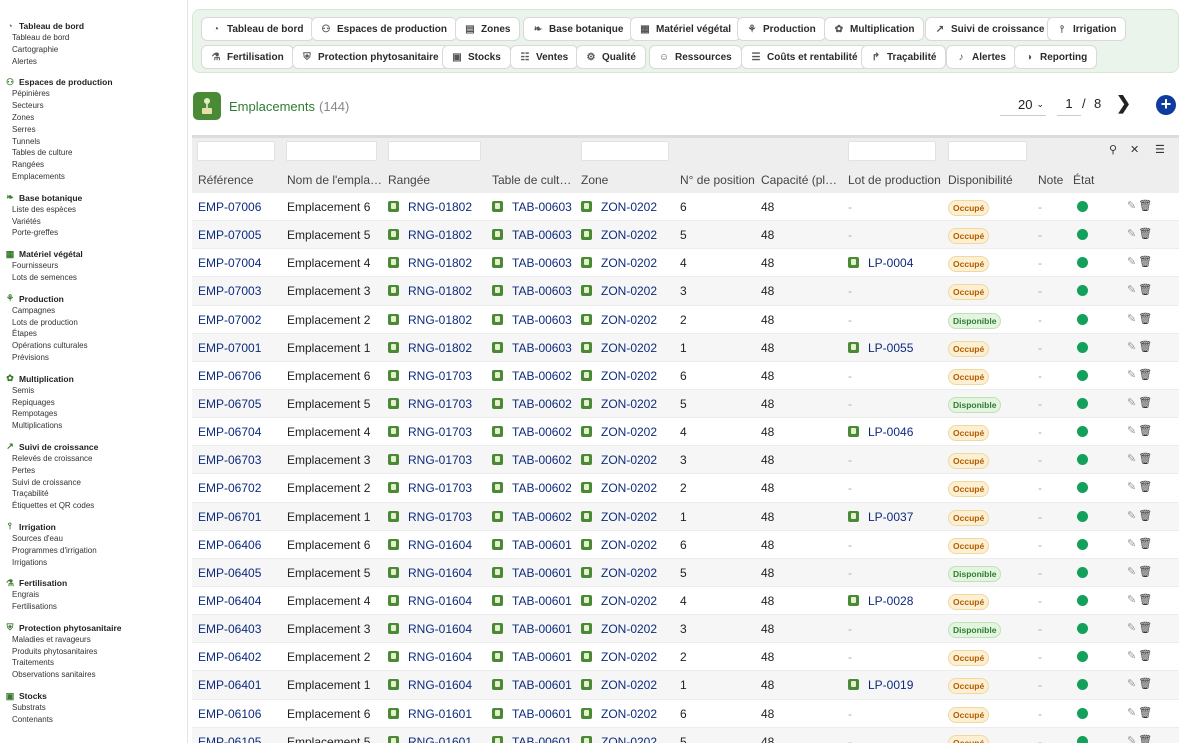  What do you see at coordinates (93, 38) in the screenshot?
I see `sidebar-item: Tableau de bord` at bounding box center [93, 38].